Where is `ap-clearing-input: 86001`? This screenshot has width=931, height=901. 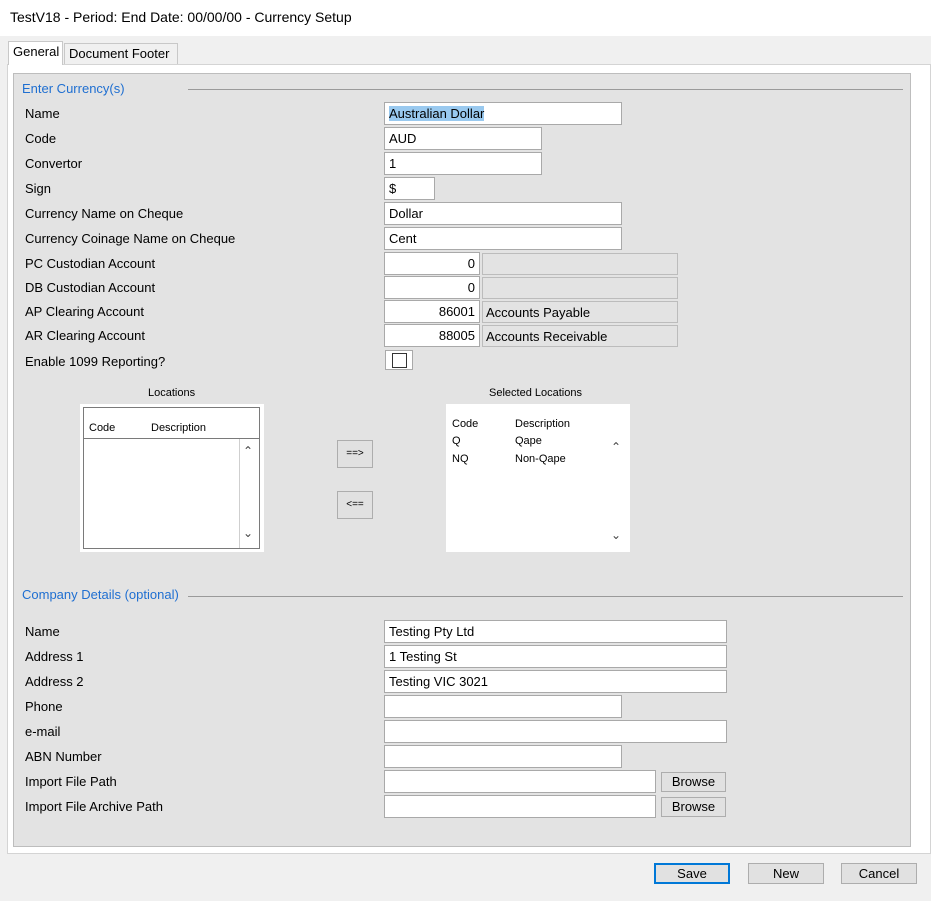
ap-clearing-input: 86001 is located at coordinates (432, 311).